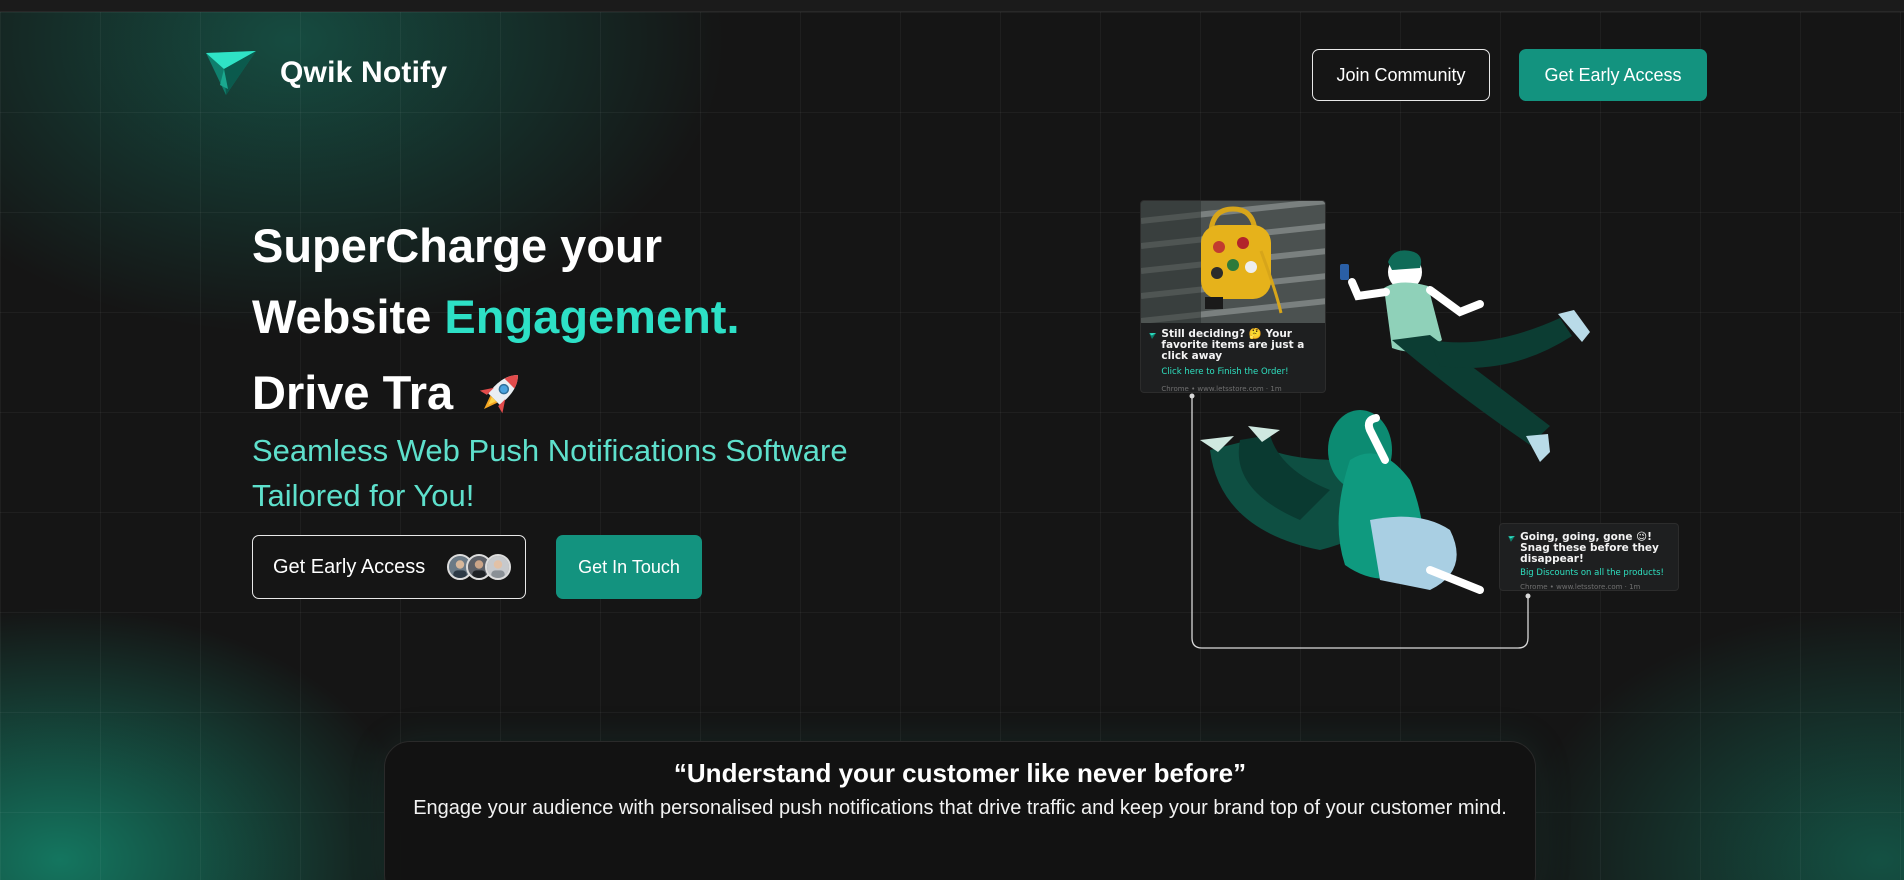 The image size is (1904, 880). I want to click on hero-heading-line-2: Website Engagement., so click(496, 316).